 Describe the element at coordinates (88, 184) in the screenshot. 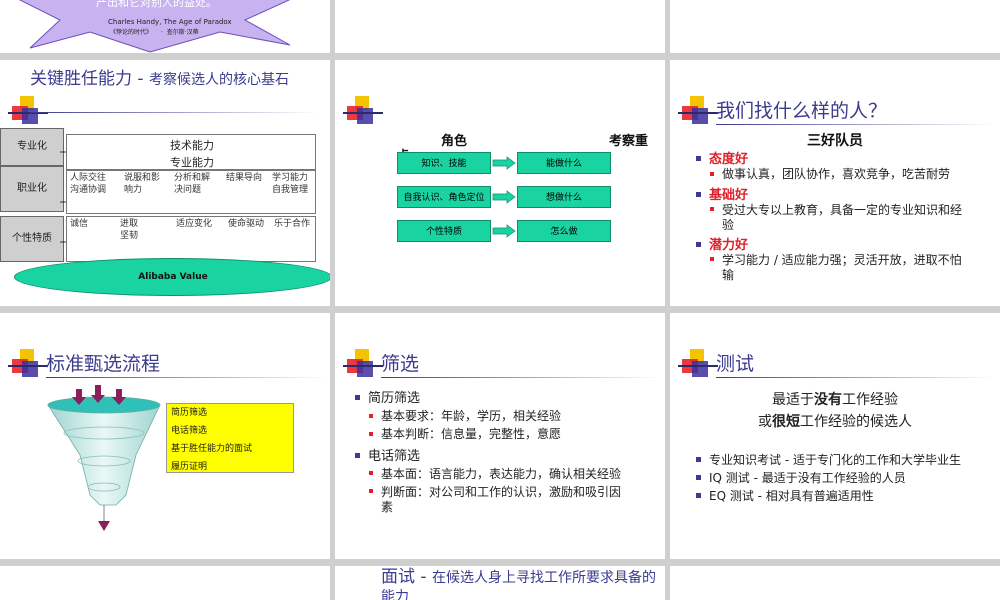

I see `mid-cell: 人际交往 沟通协调` at that location.